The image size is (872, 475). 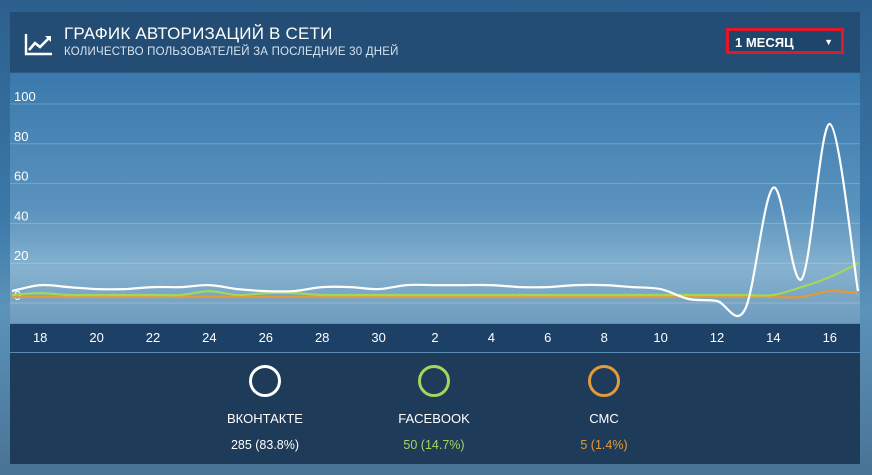 What do you see at coordinates (435, 279) in the screenshot?
I see `series-line-facebook` at bounding box center [435, 279].